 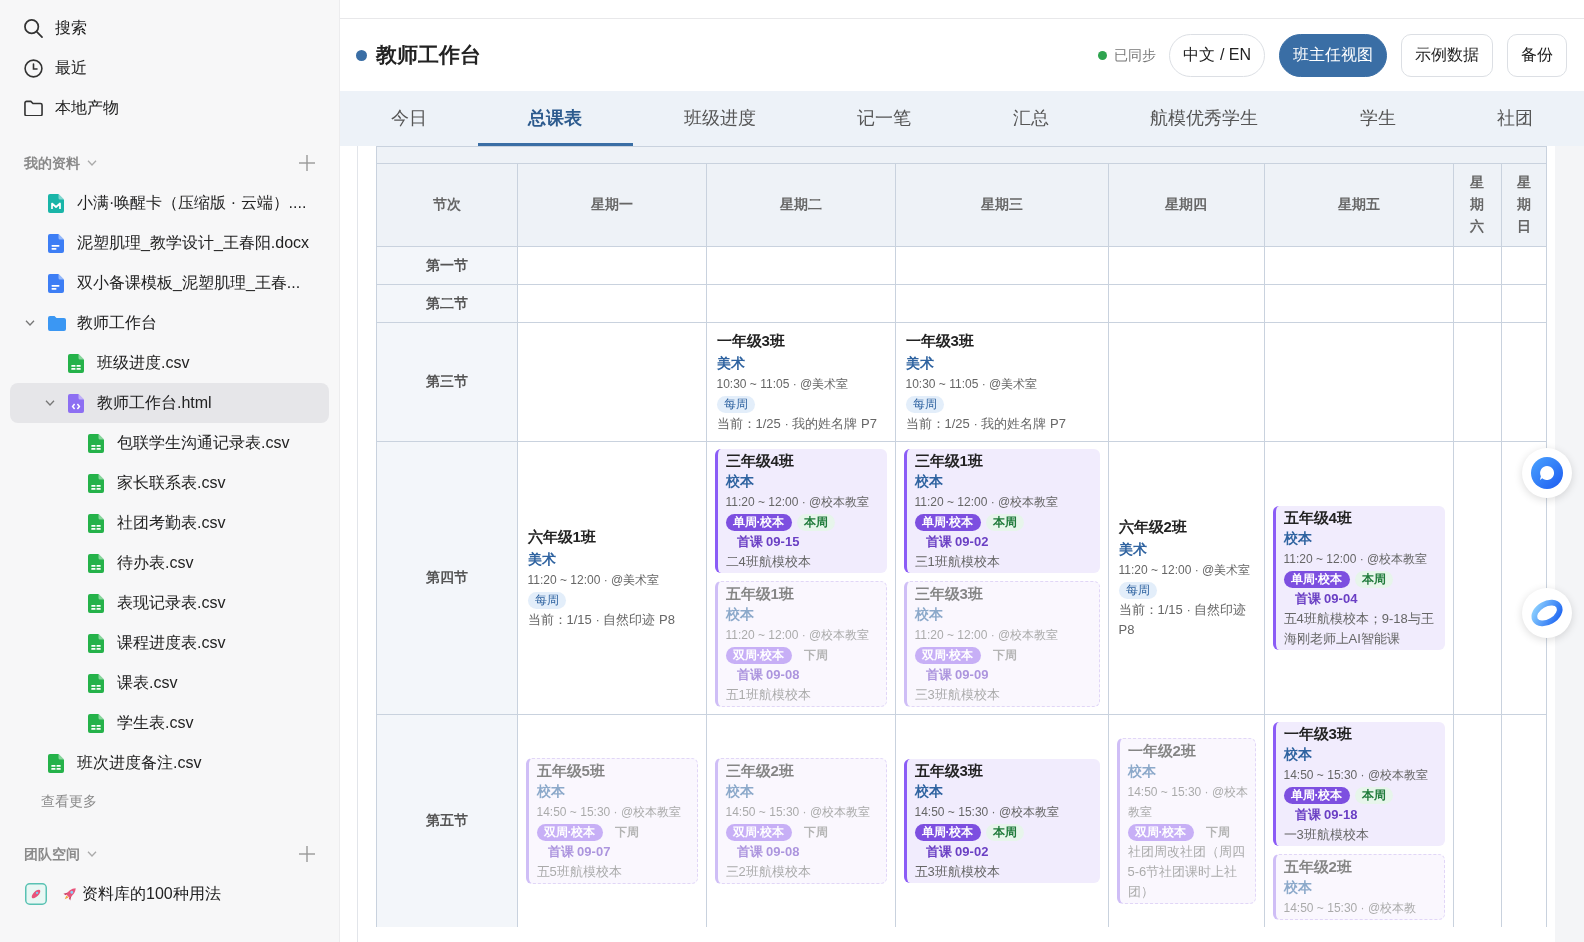 I want to click on rocket-tile-icon, so click(x=36, y=894).